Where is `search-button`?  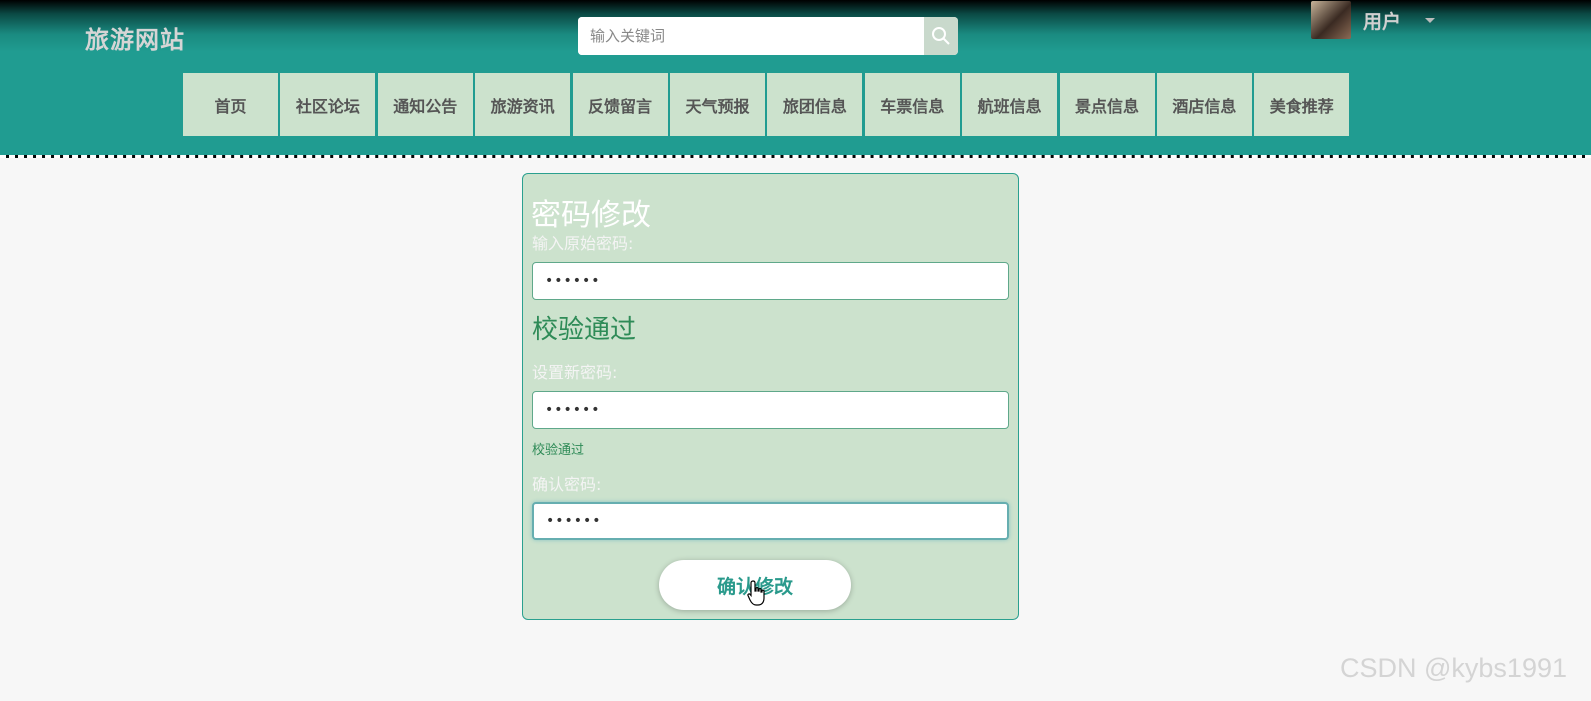 search-button is located at coordinates (941, 36).